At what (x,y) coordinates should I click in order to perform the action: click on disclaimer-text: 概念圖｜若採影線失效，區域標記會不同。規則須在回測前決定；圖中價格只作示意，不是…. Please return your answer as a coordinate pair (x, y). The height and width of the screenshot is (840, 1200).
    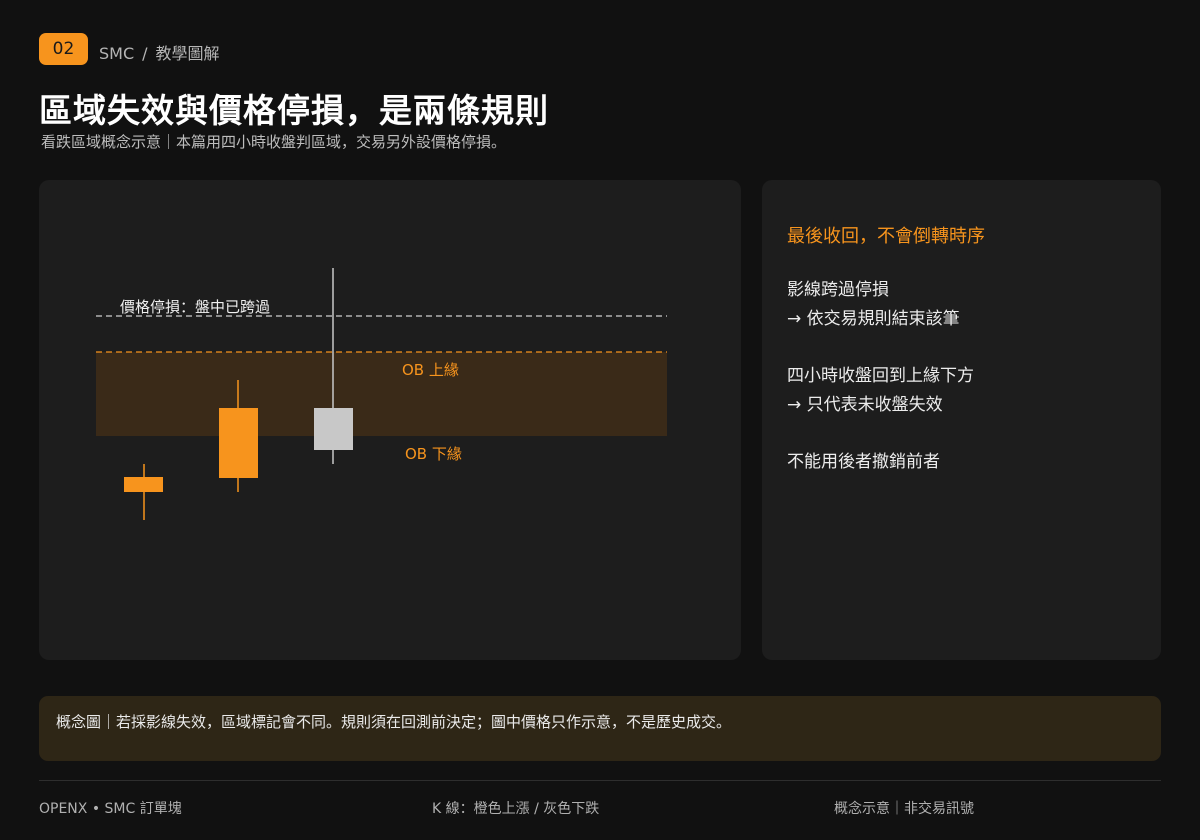
    Looking at the image, I should click on (394, 722).